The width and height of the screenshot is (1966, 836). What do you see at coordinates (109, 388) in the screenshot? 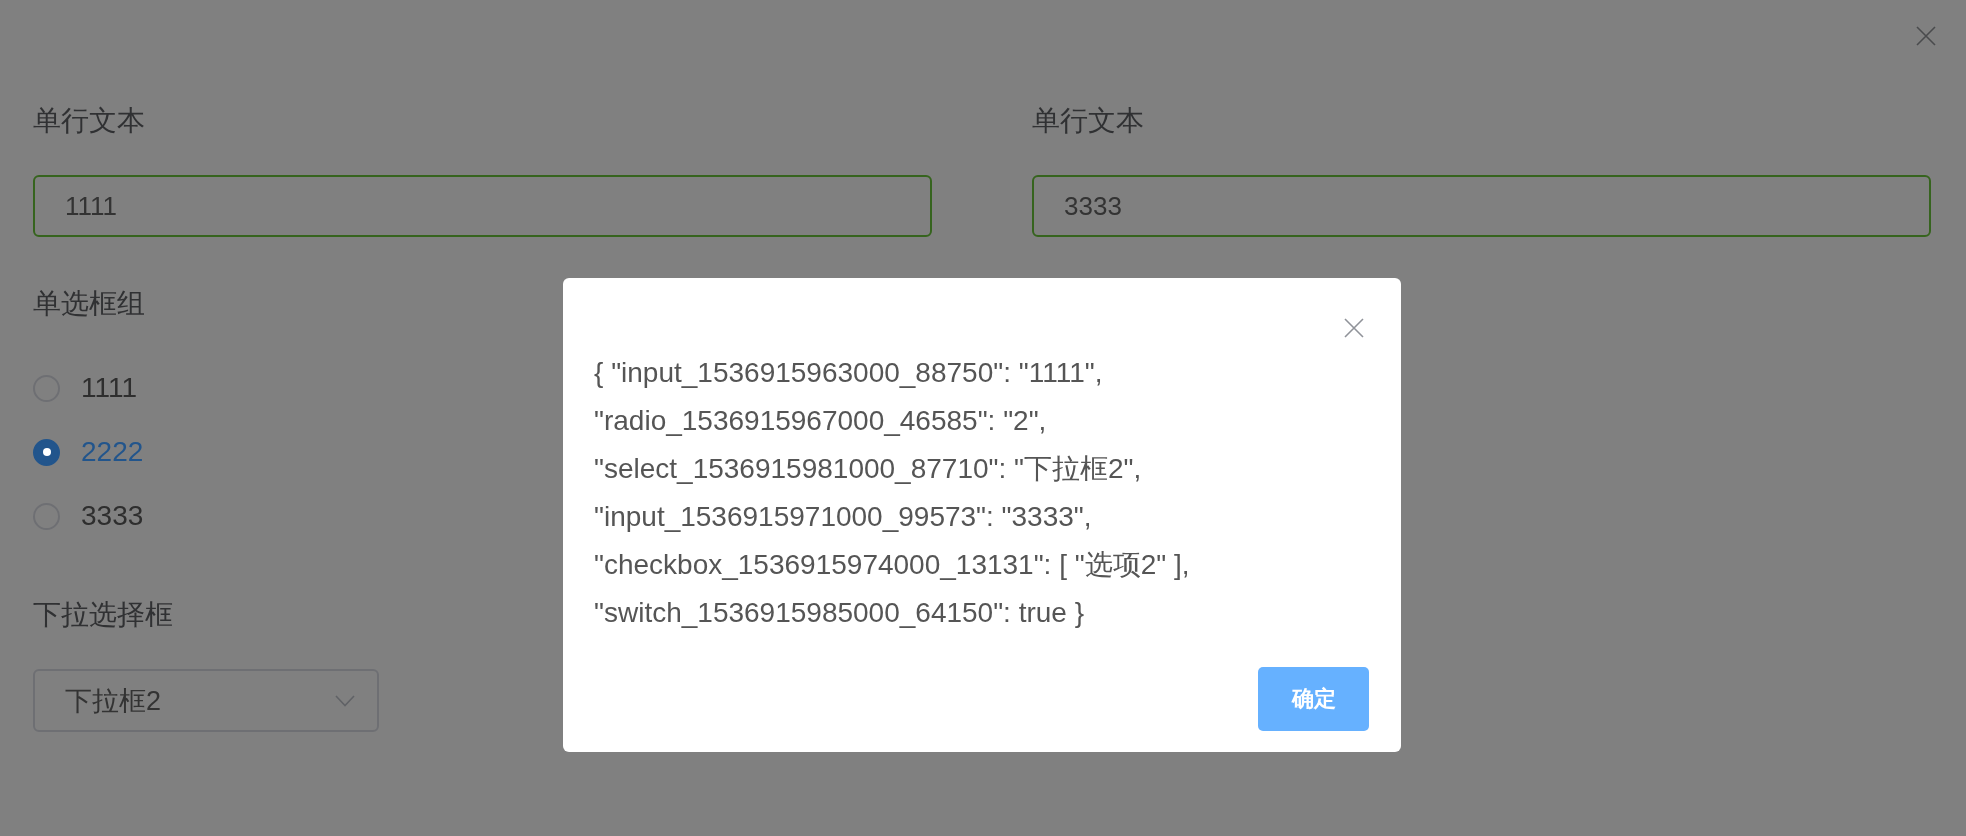
I see `radio-label: 1111` at bounding box center [109, 388].